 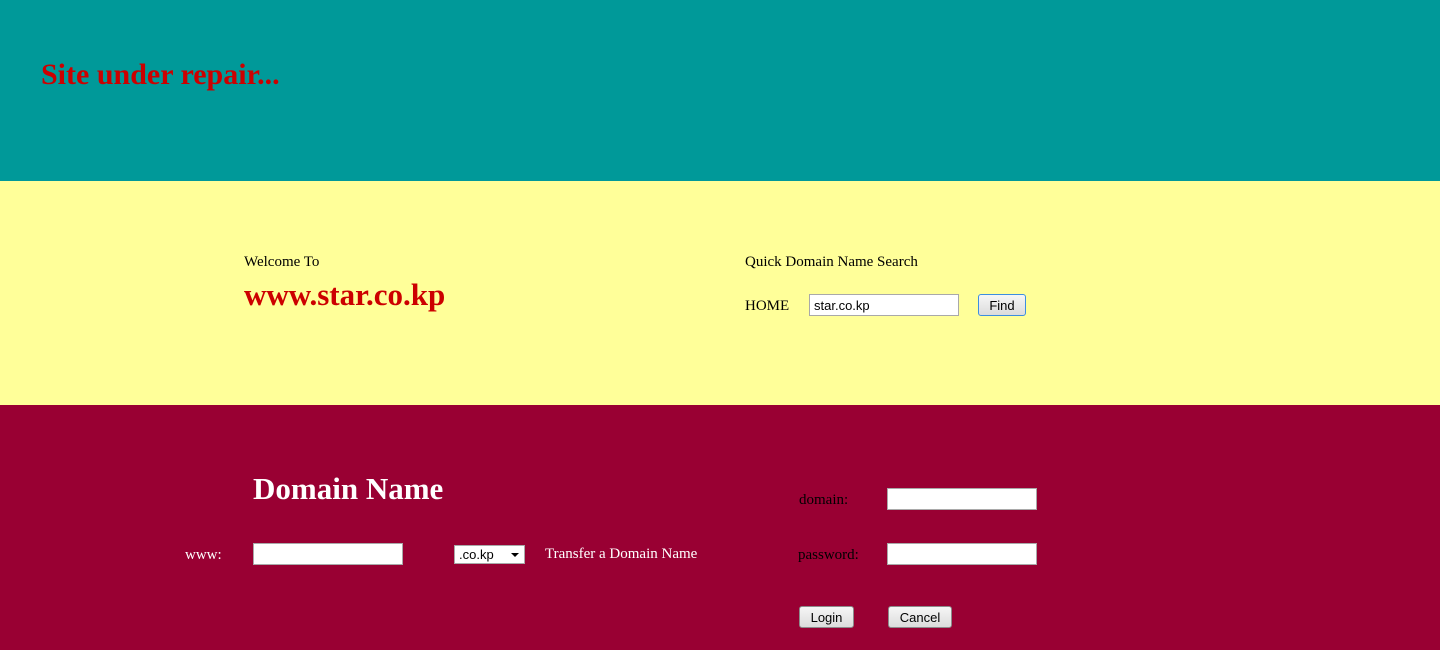 I want to click on find-button: Find, so click(x=1002, y=305).